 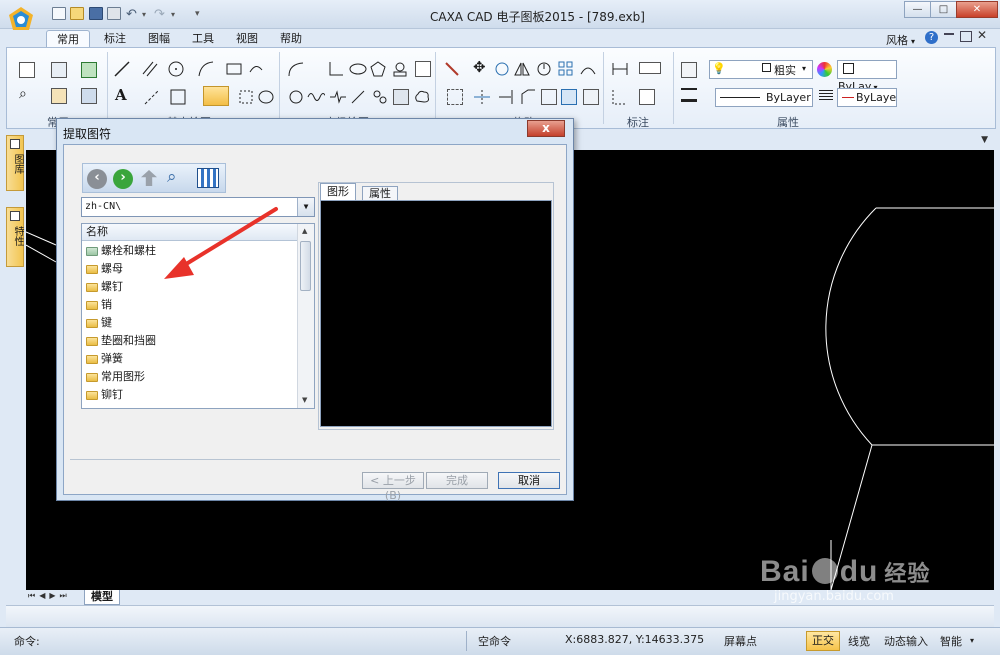 I want to click on maximize-button: □, so click(x=943, y=9).